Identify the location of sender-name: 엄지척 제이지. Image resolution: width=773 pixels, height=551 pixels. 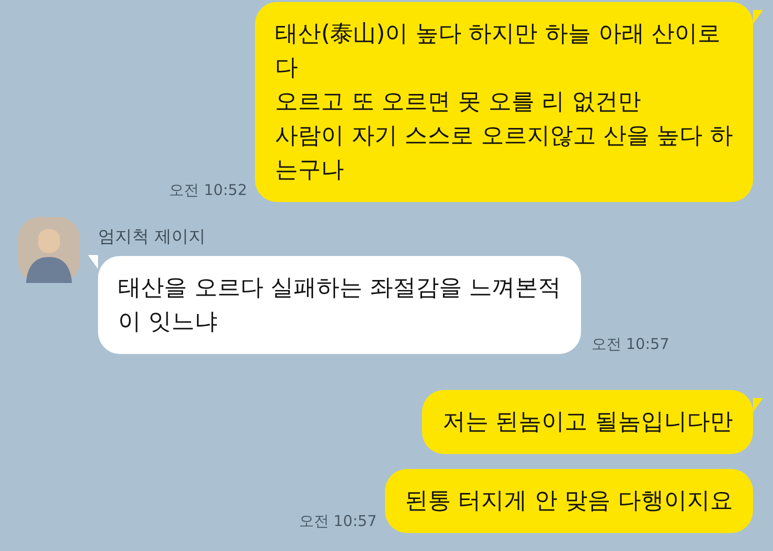
(152, 237).